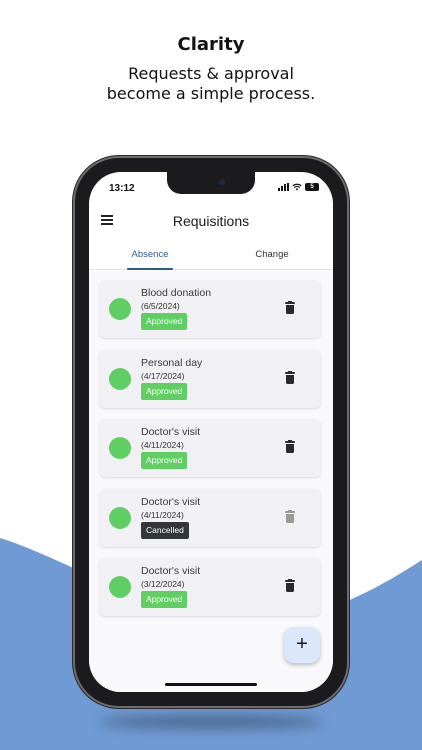 This screenshot has width=422, height=750. I want to click on battery-icon: 5, so click(312, 187).